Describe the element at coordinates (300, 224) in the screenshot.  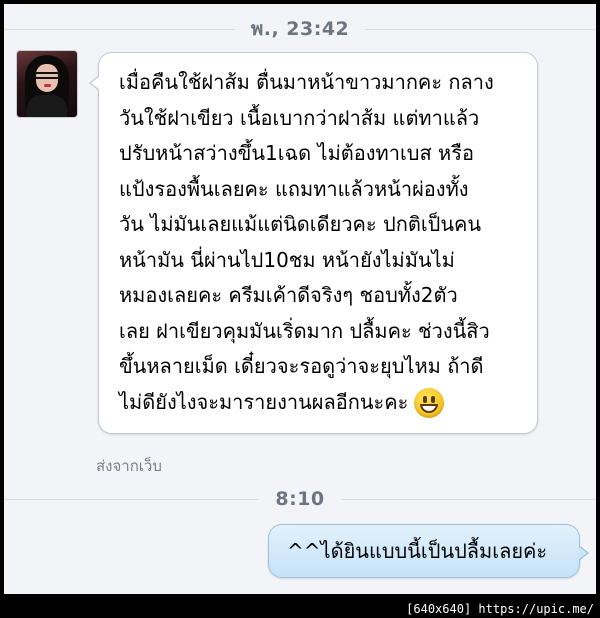
I see `message-line: วัน ไม่มันเลยแม้แต่นิดเดียวคะ ปกติเป็นคน` at that location.